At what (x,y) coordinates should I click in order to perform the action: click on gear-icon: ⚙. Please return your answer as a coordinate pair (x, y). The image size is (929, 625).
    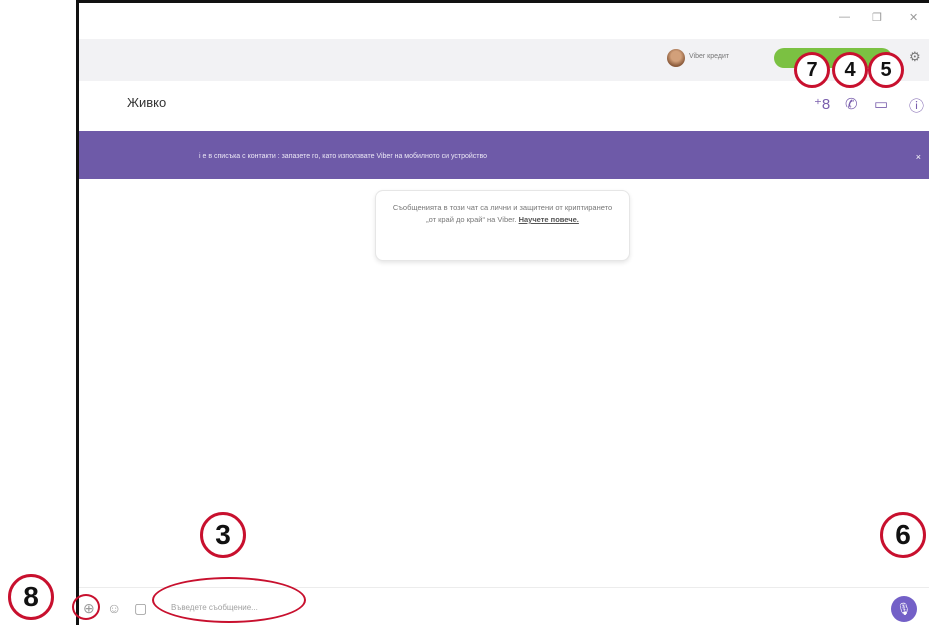
    Looking at the image, I should click on (915, 57).